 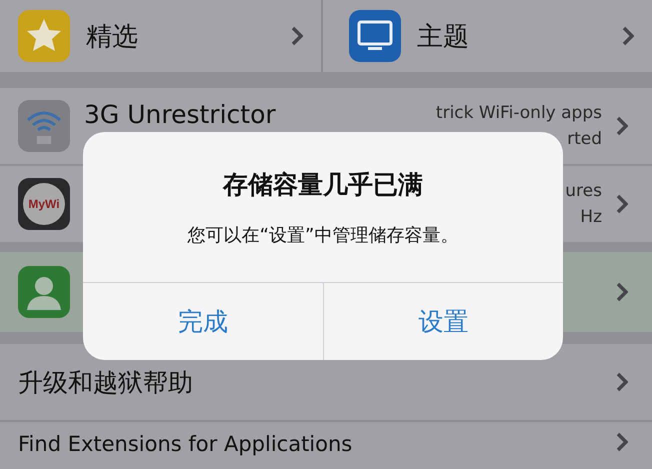 I want to click on alert-title: 存储容量几乎已满, so click(x=323, y=185).